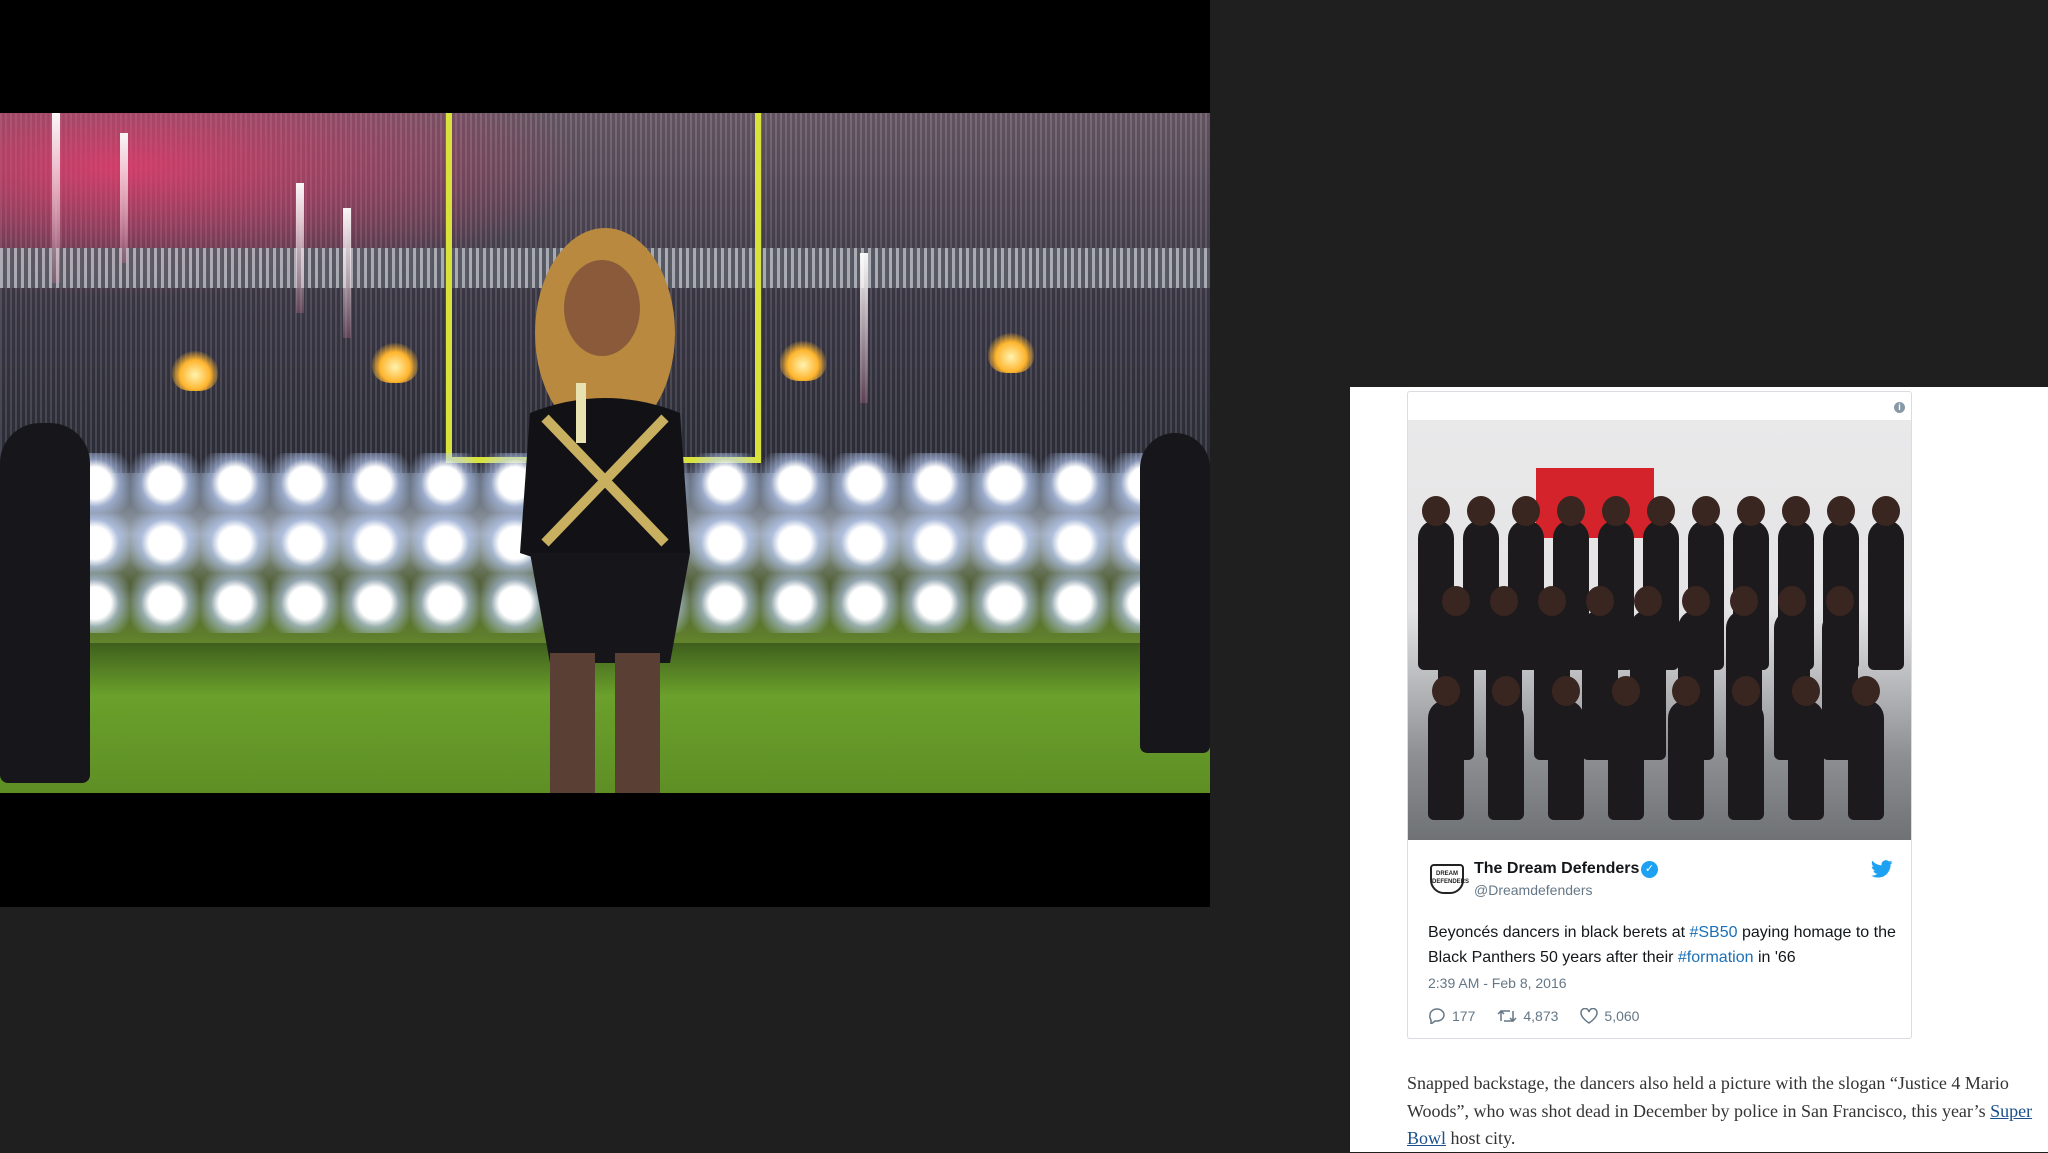 Image resolution: width=2048 pixels, height=1153 pixels. What do you see at coordinates (1882, 869) in the screenshot?
I see `twitter-bird-icon` at bounding box center [1882, 869].